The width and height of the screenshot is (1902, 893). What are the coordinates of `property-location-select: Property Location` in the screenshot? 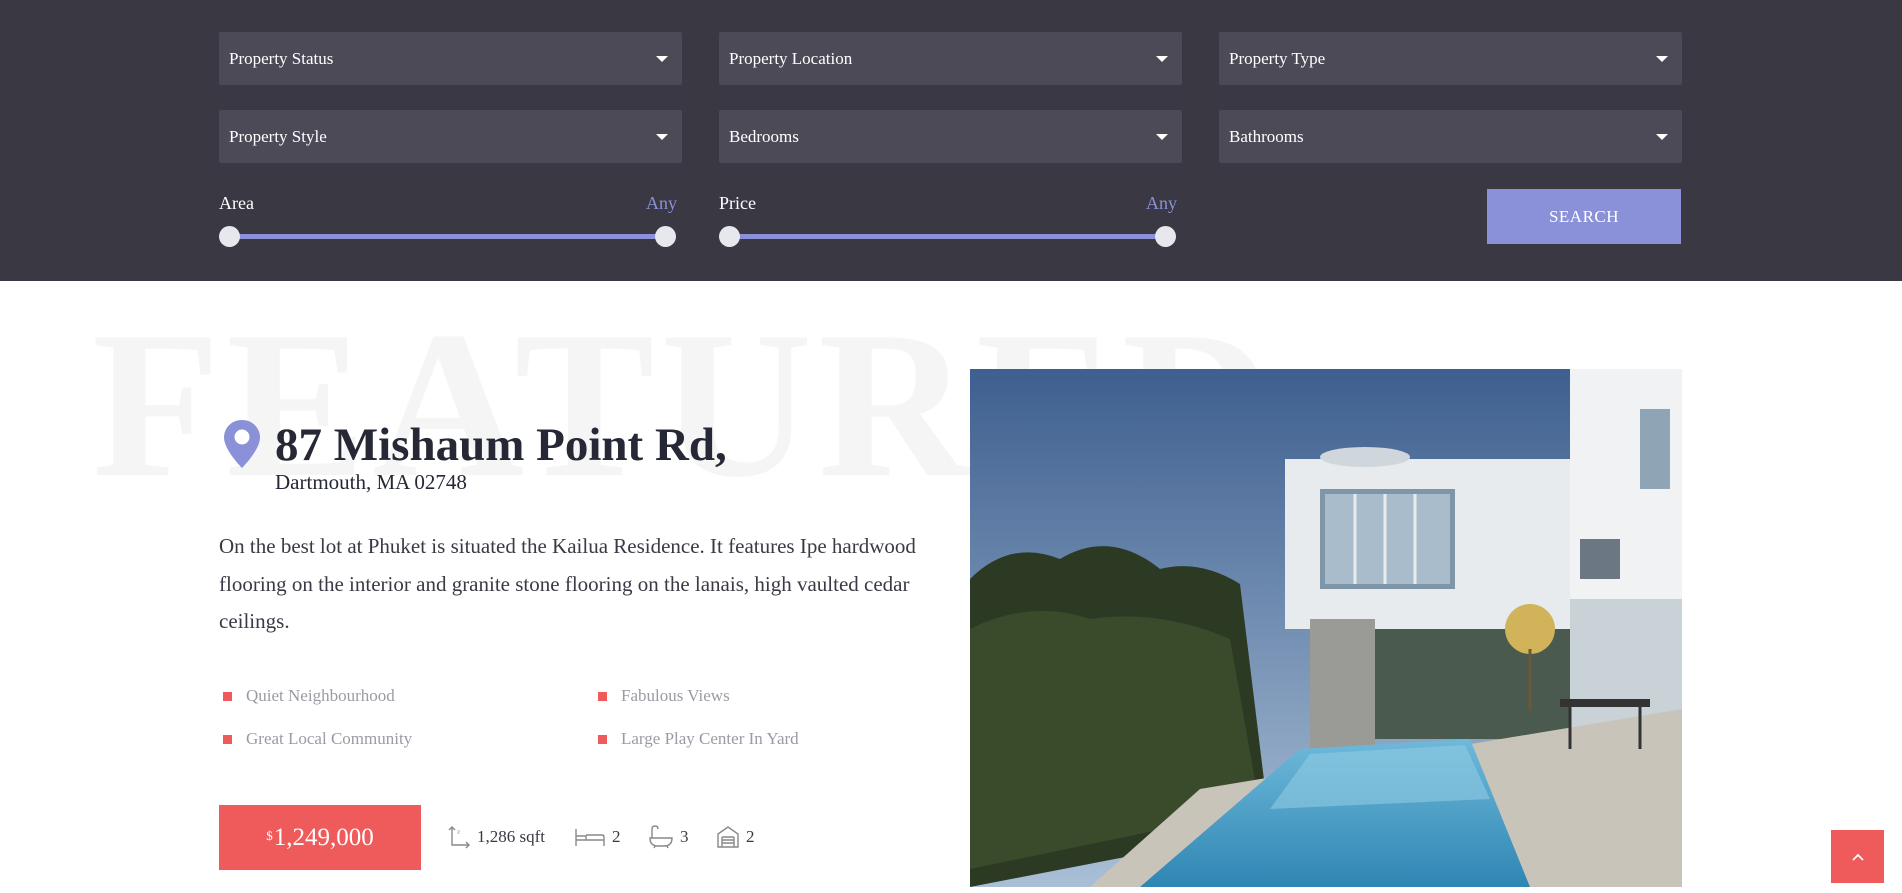 It's located at (950, 58).